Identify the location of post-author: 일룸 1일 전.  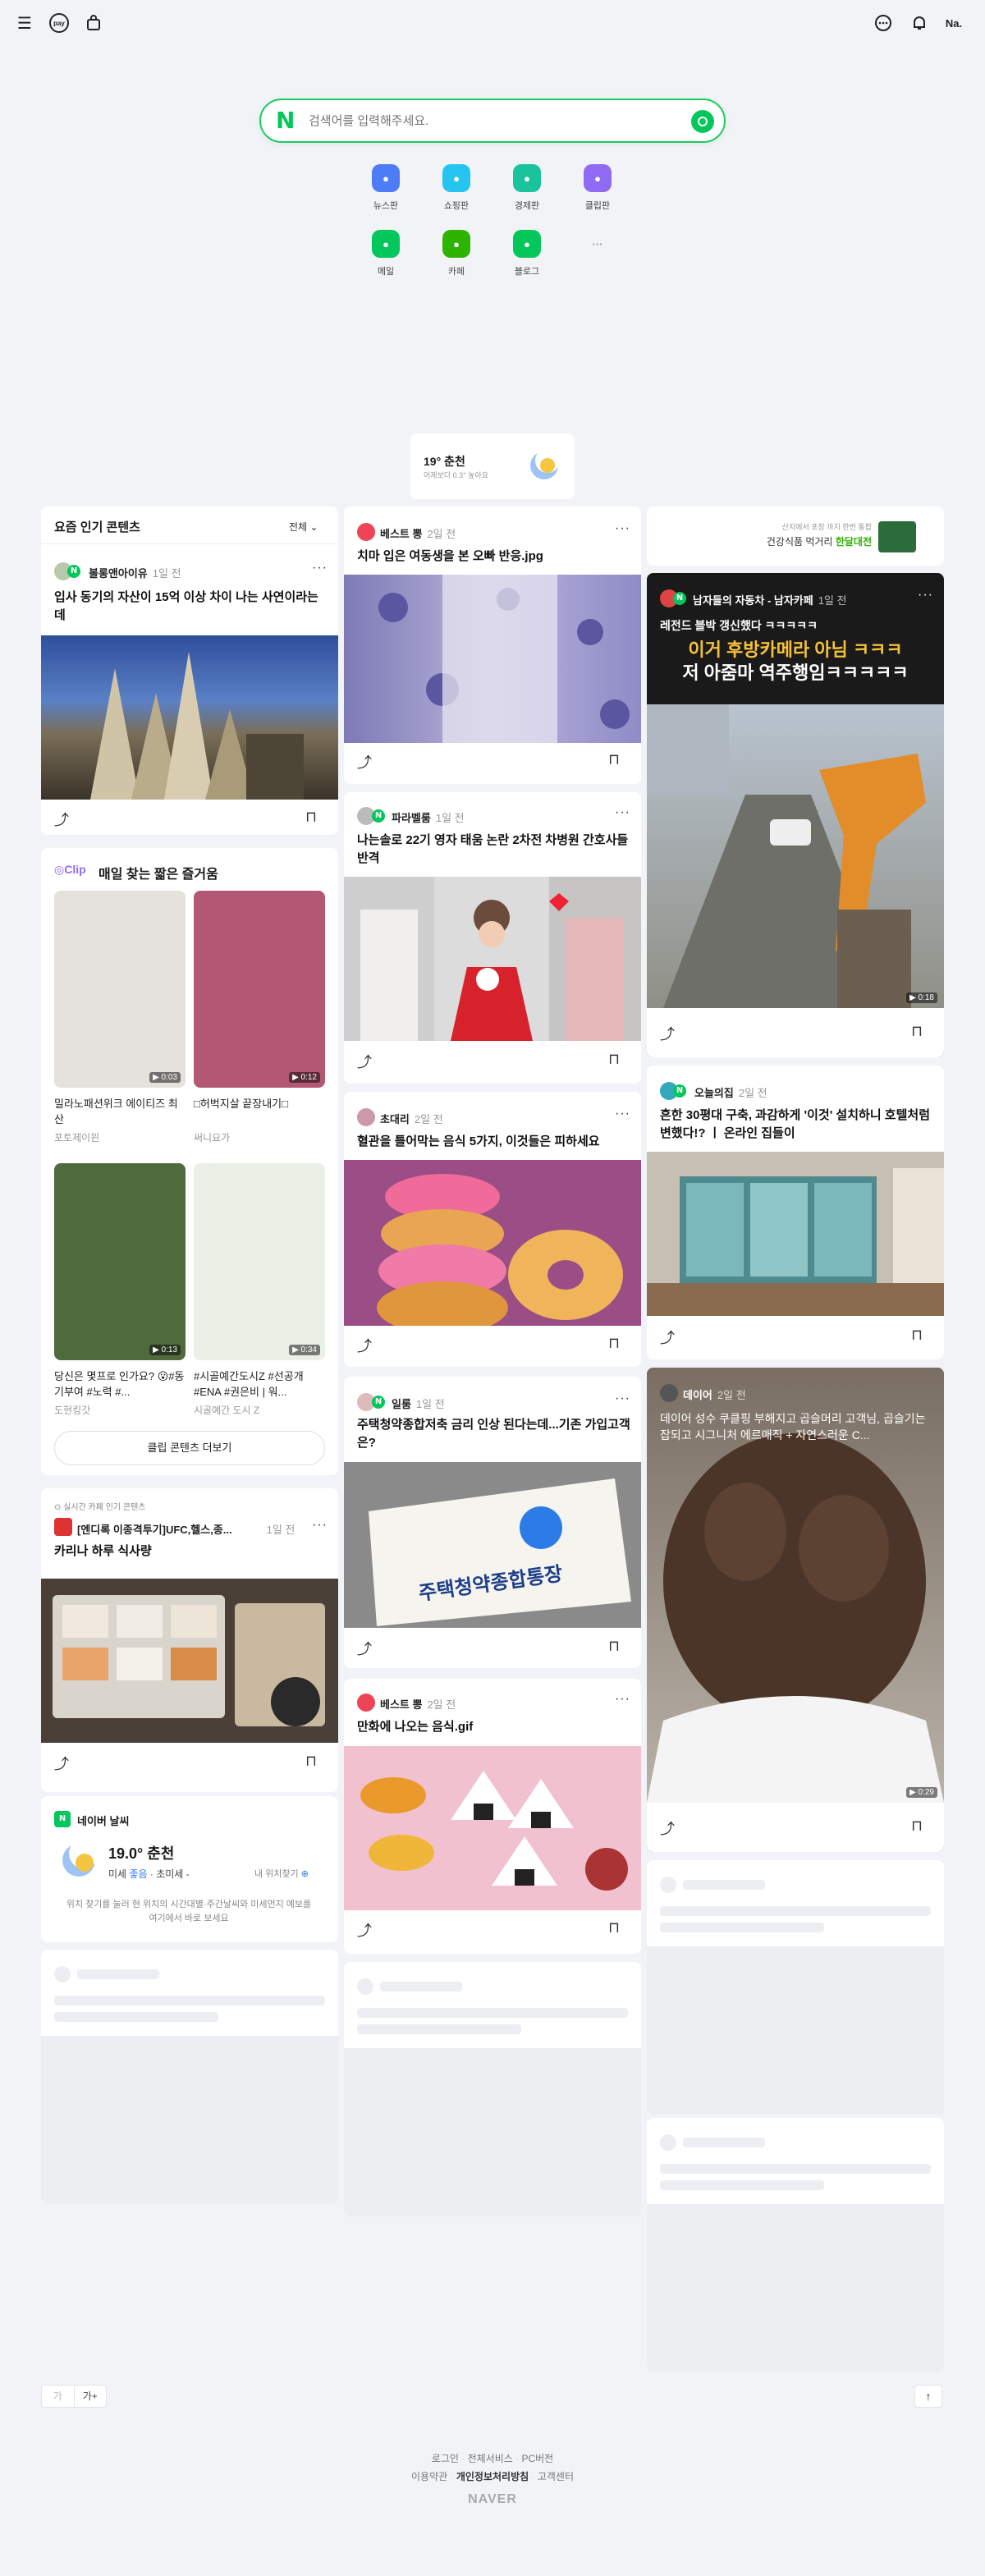
(418, 1404).